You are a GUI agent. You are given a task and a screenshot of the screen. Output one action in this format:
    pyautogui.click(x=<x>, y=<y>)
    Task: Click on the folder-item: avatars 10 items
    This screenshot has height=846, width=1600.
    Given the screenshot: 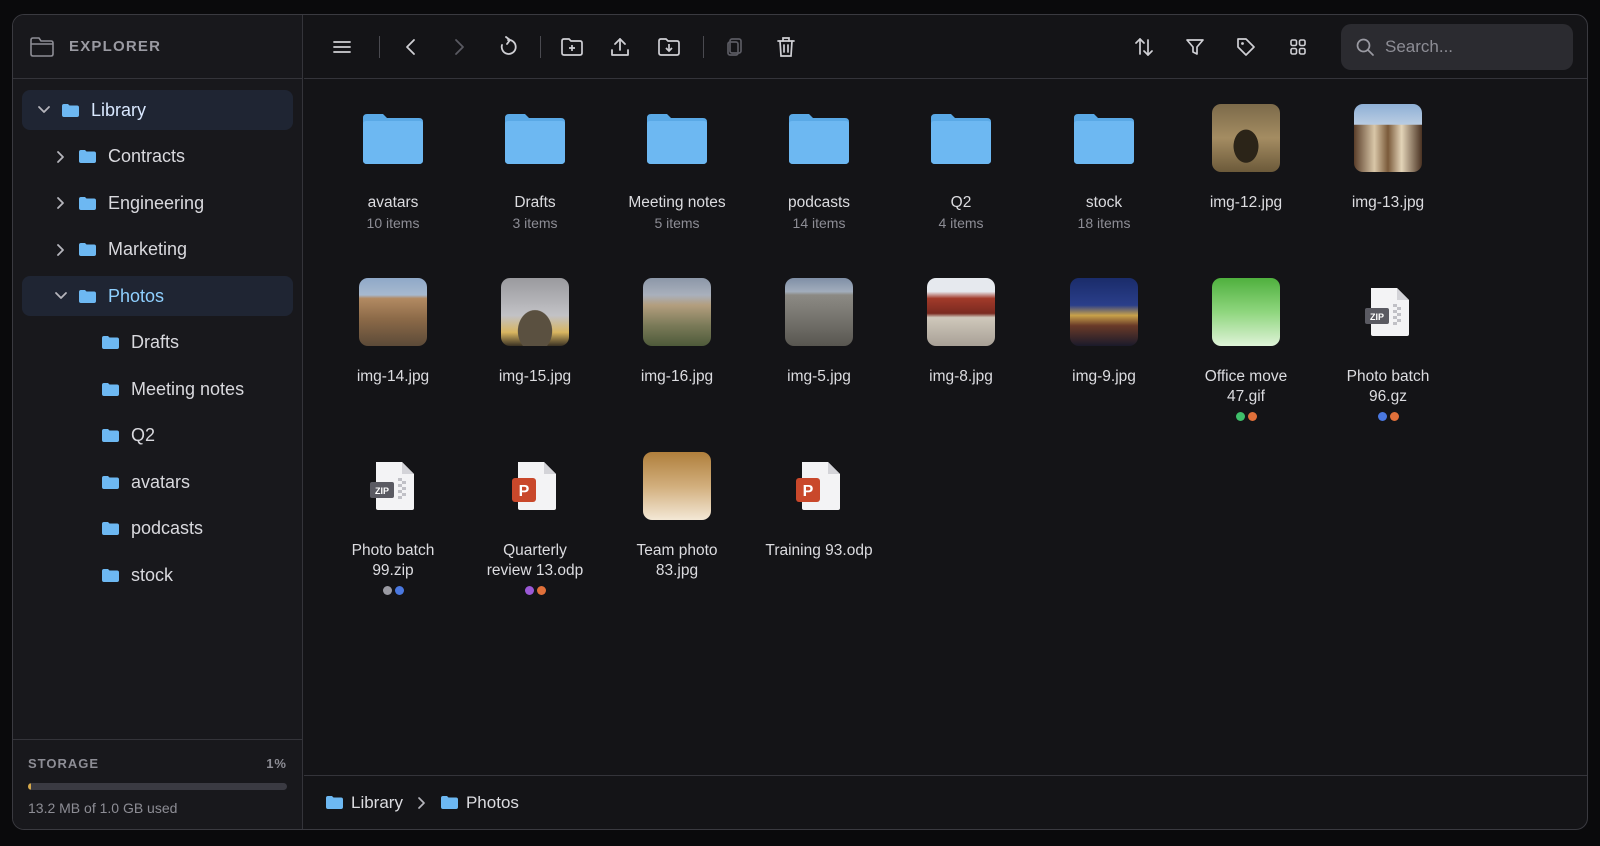 What is the action you would take?
    pyautogui.click(x=393, y=161)
    